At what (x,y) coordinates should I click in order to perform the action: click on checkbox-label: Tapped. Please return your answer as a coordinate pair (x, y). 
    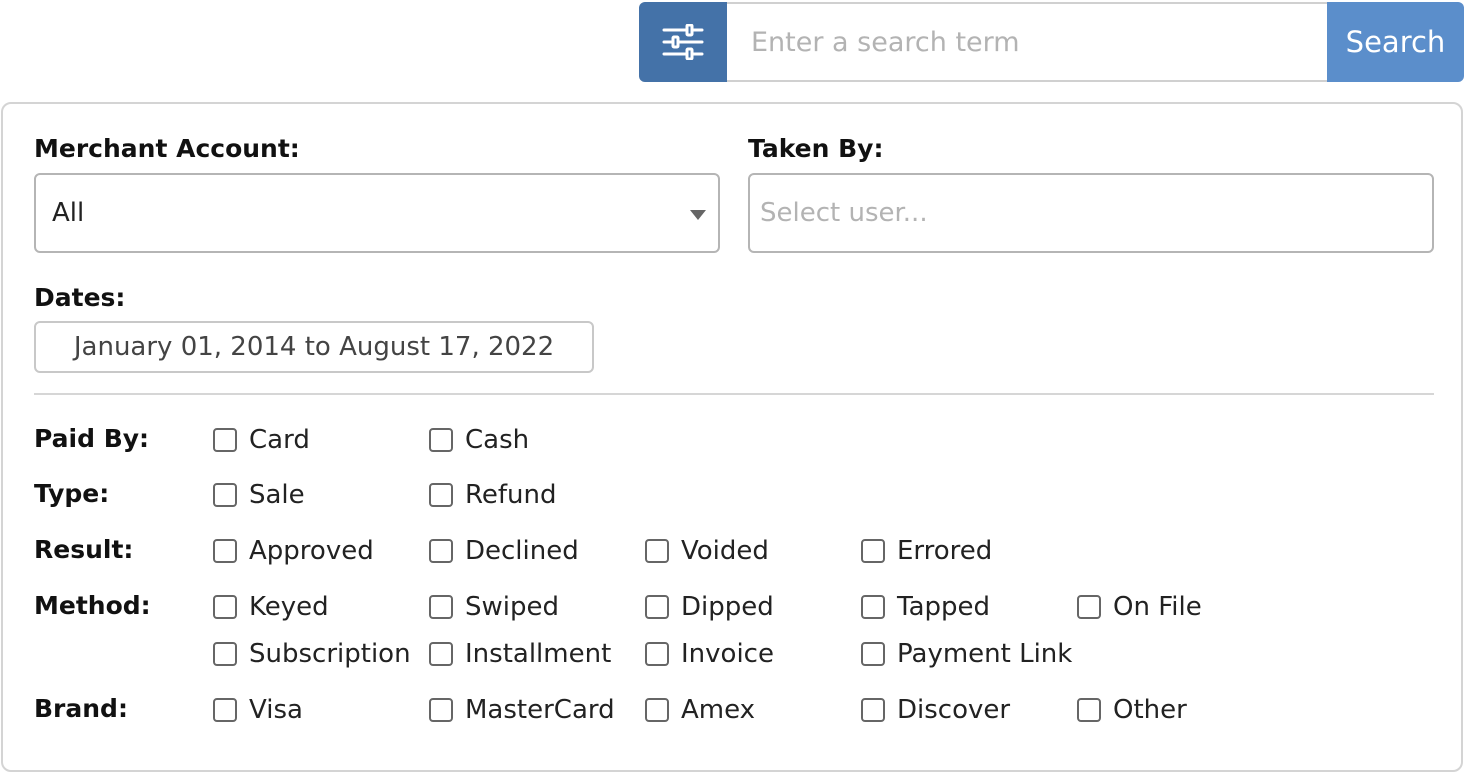
    Looking at the image, I should click on (944, 607).